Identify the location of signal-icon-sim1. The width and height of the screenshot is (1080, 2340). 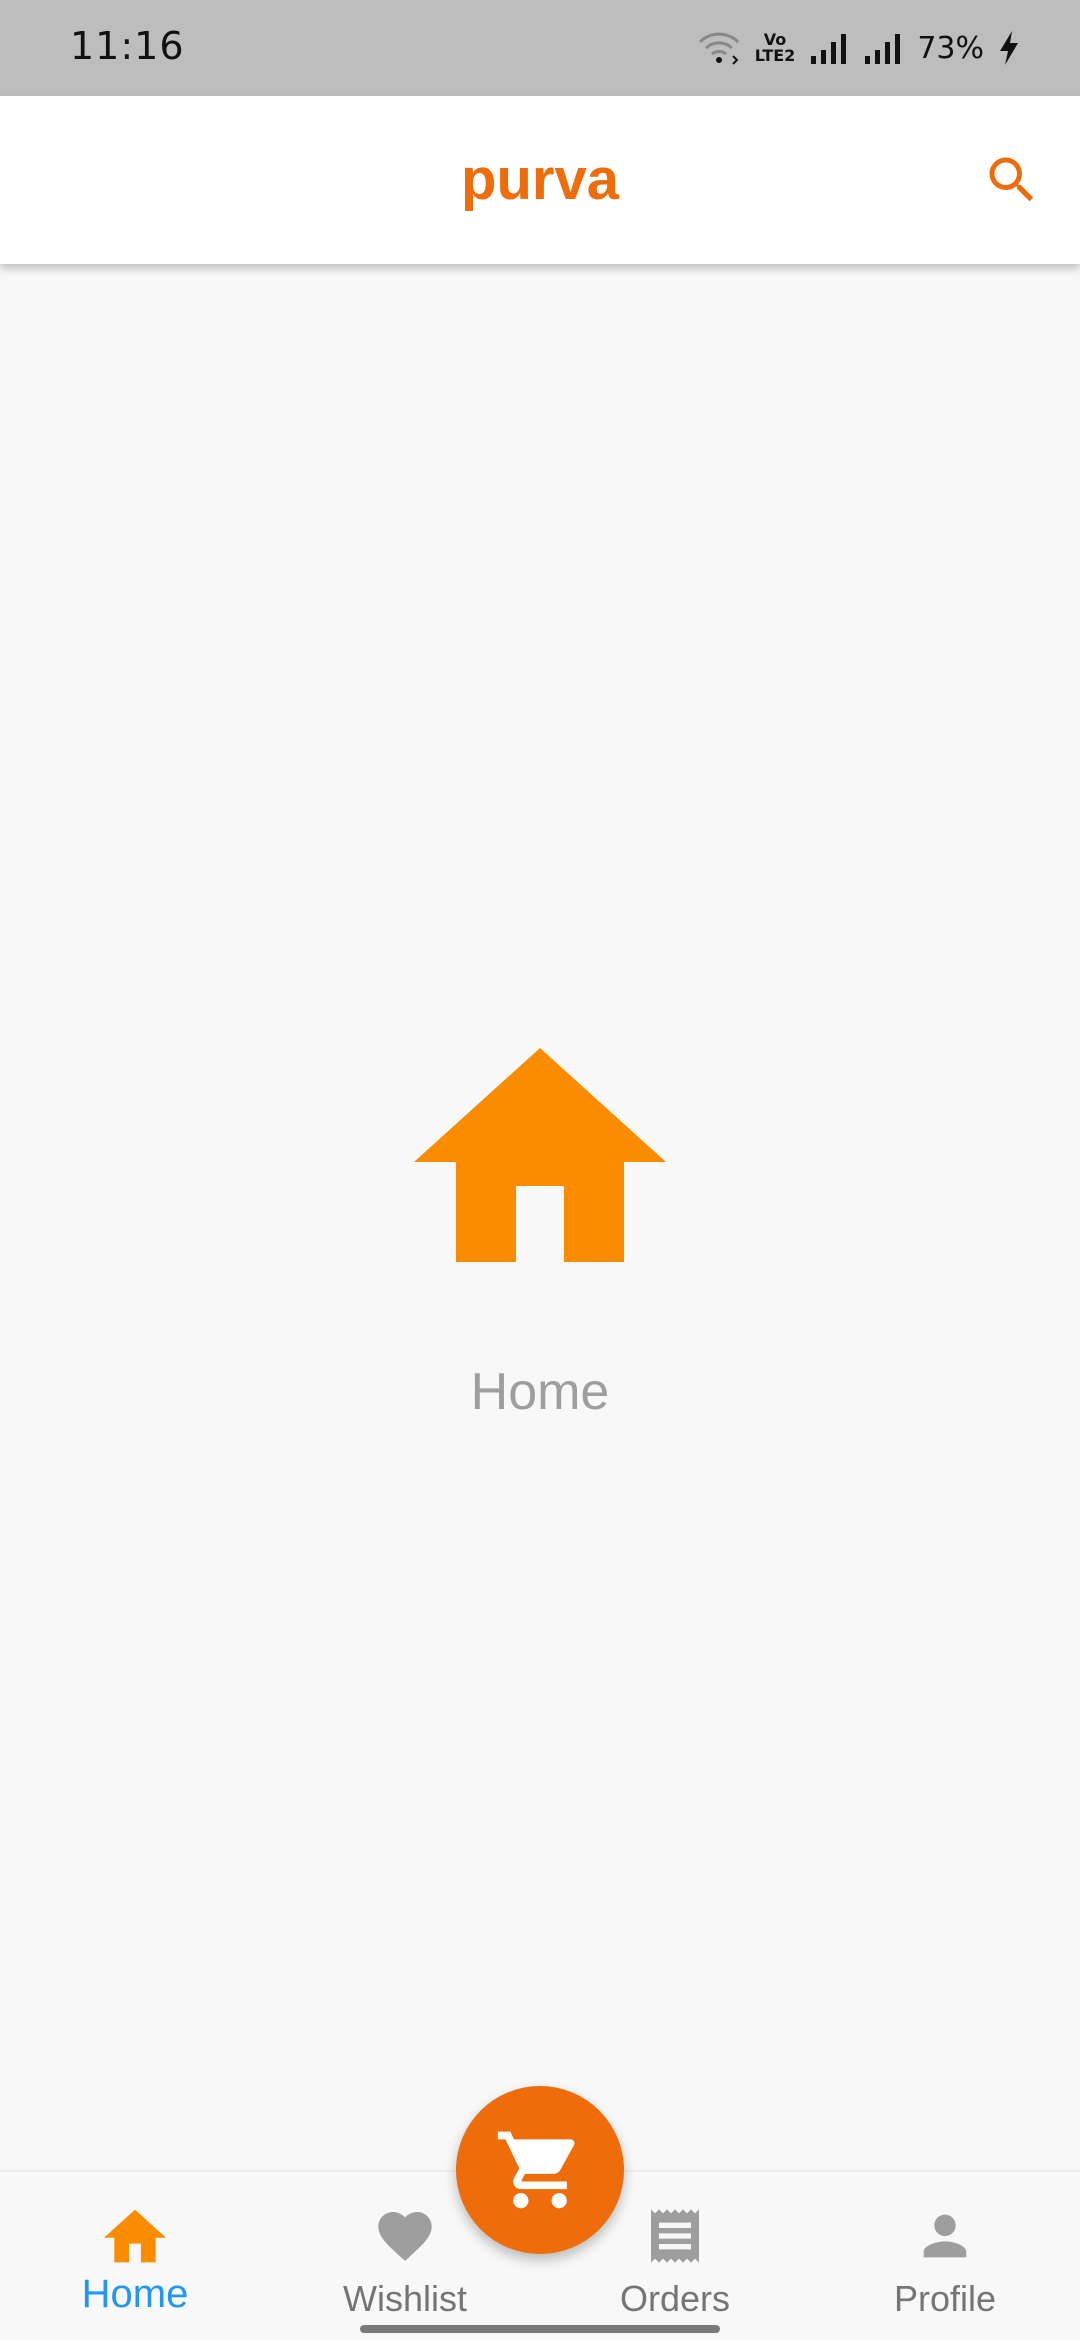
(829, 49).